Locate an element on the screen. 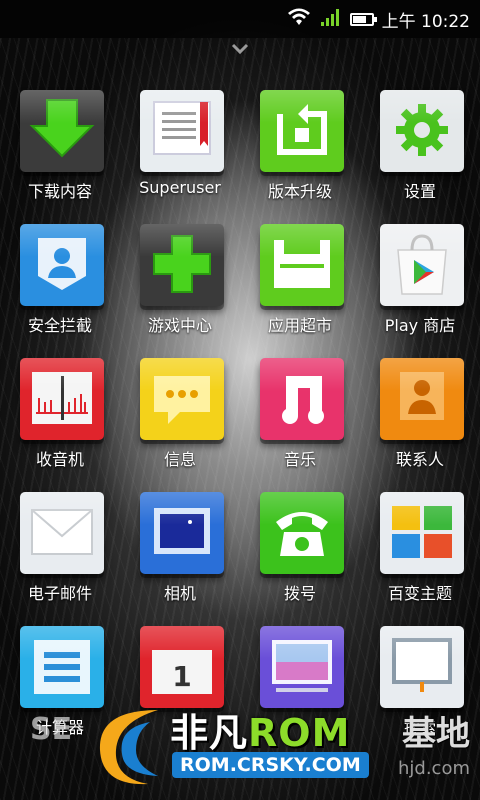 The height and width of the screenshot is (800, 480). status-bar: 上午 10:22 is located at coordinates (240, 19).